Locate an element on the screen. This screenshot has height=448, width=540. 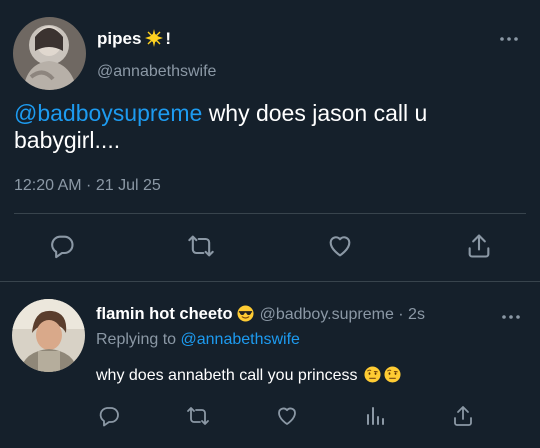
sparkle-star-icon is located at coordinates (154, 38).